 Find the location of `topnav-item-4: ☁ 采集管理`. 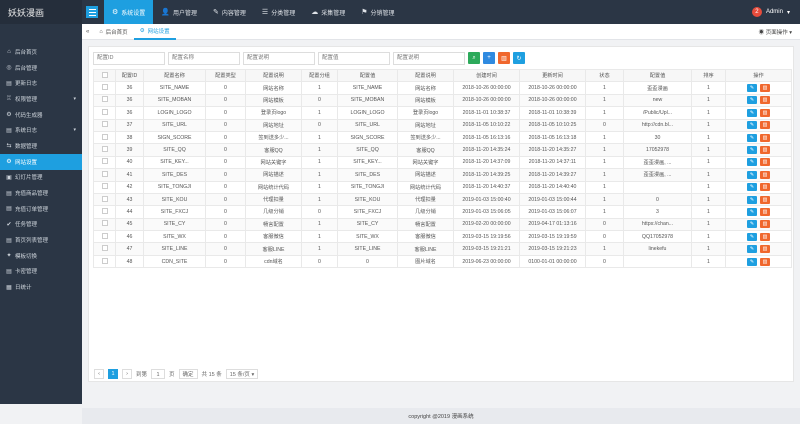

topnav-item-4: ☁ 采集管理 is located at coordinates (328, 12).